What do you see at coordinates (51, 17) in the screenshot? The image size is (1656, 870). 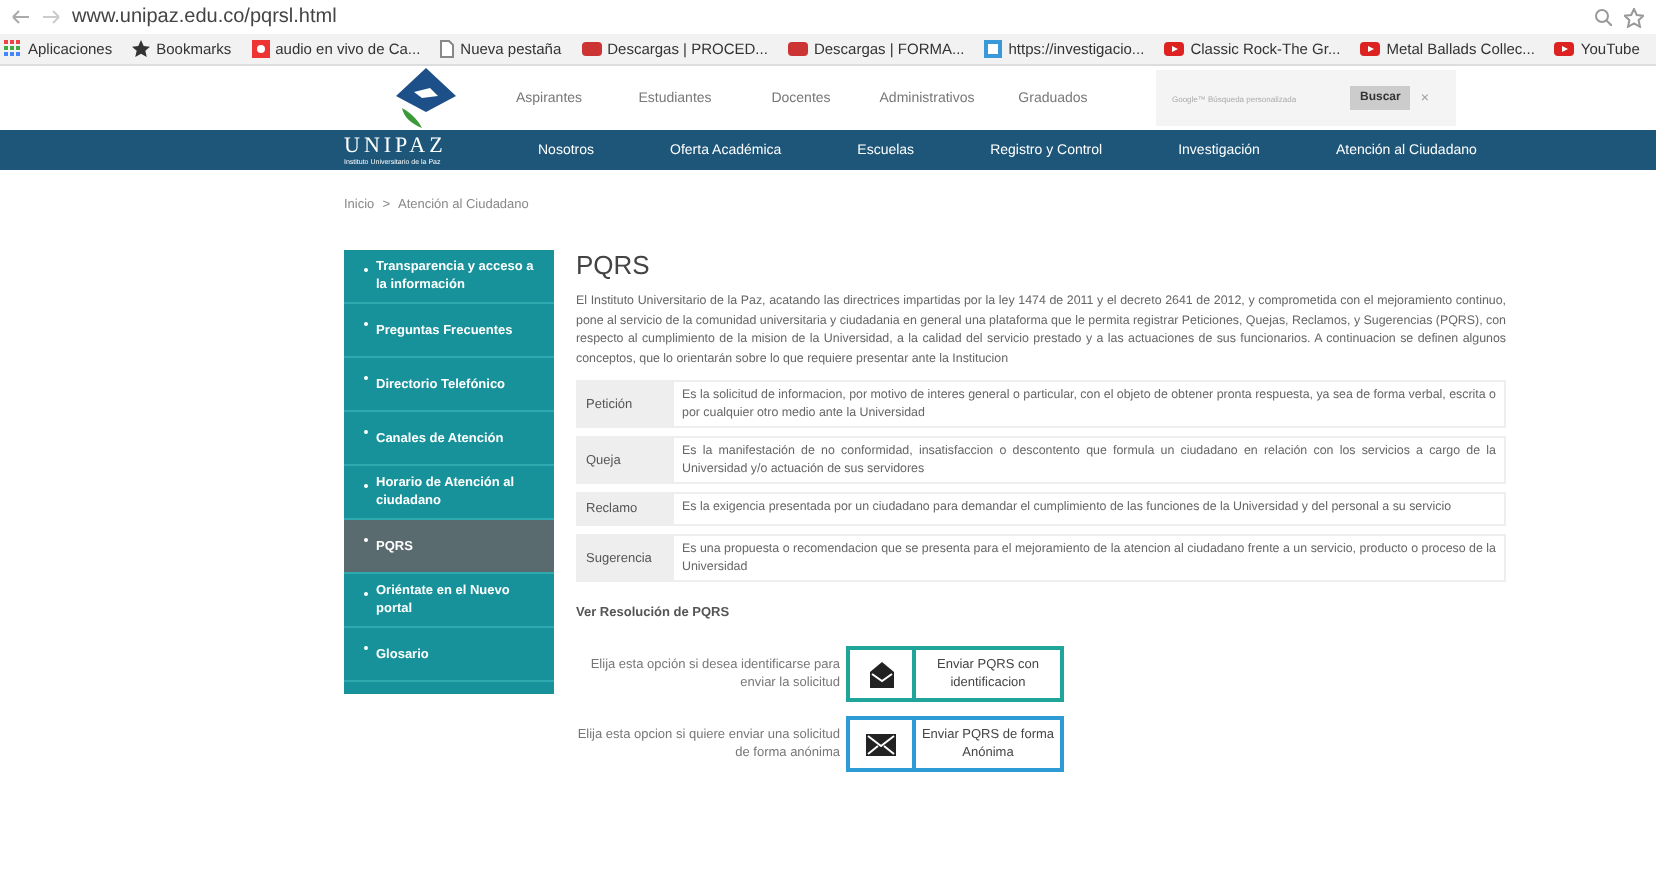 I see `forward-icon` at bounding box center [51, 17].